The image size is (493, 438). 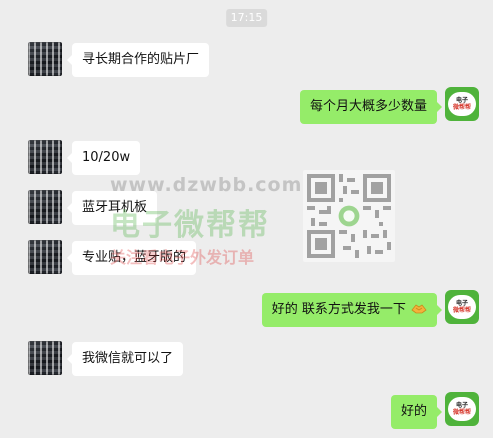 I want to click on message-row: 10/20w, so click(x=246, y=158).